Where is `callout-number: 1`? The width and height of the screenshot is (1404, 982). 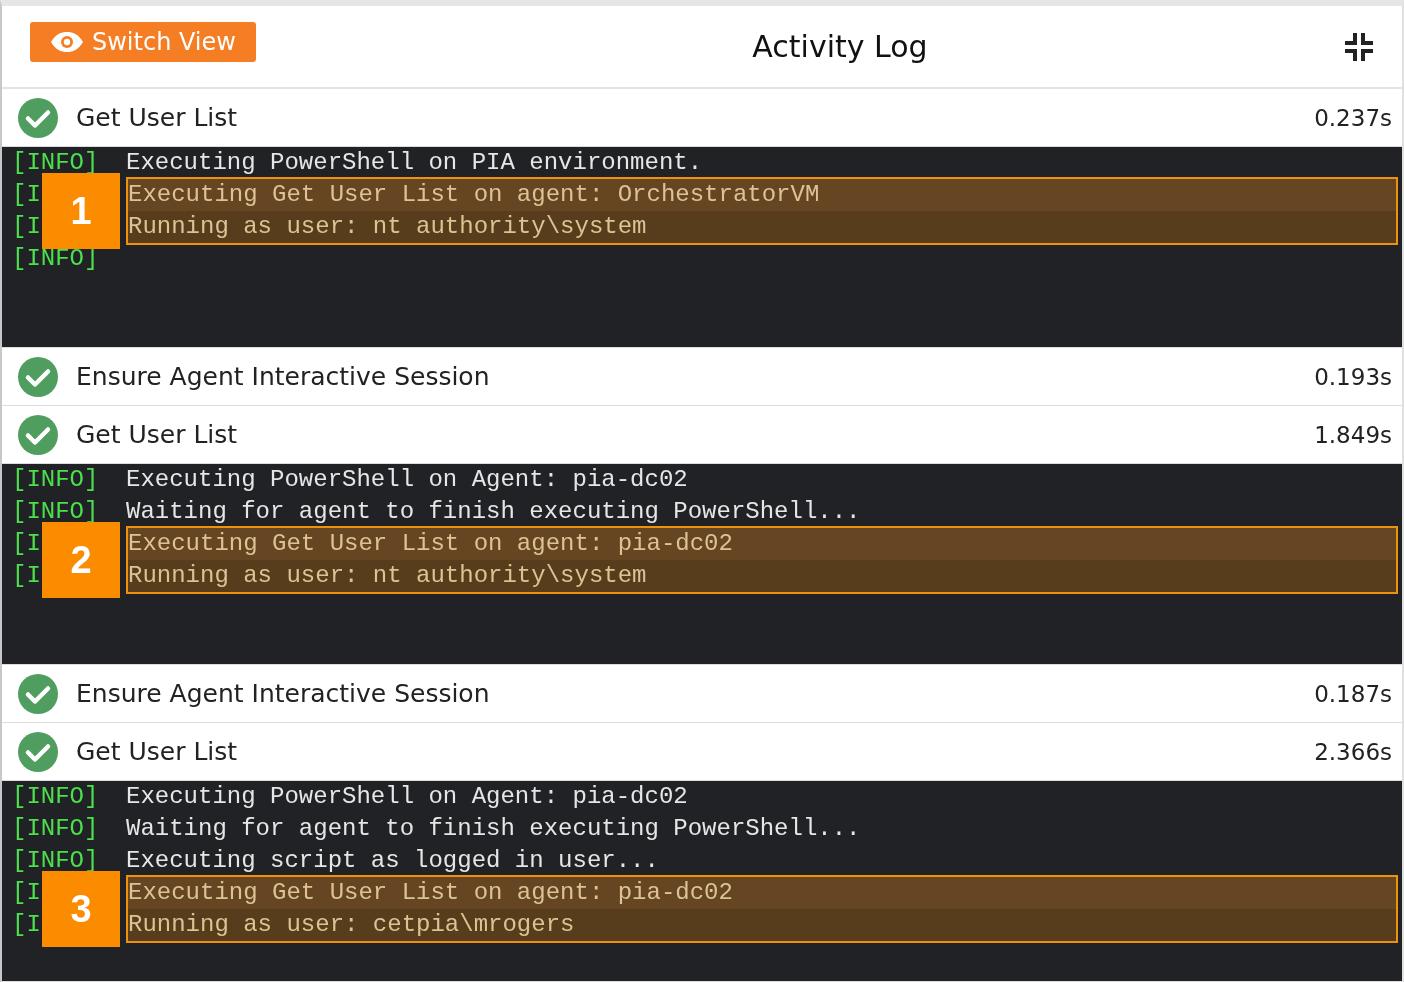 callout-number: 1 is located at coordinates (81, 211).